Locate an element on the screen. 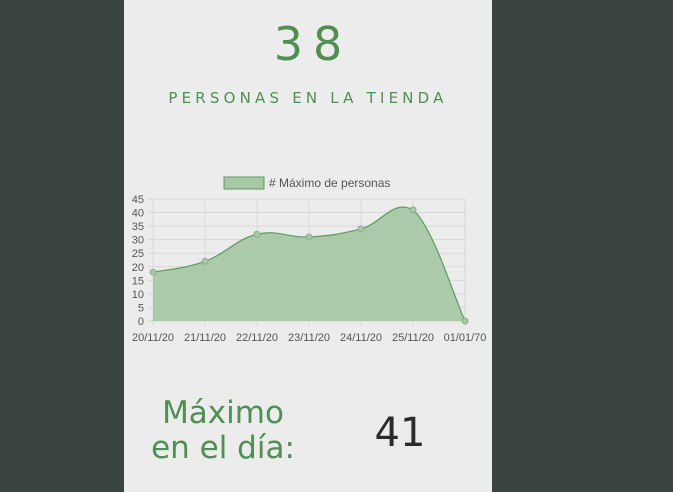 The height and width of the screenshot is (492, 673). x-tick-label: 24/11/20 is located at coordinates (361, 338).